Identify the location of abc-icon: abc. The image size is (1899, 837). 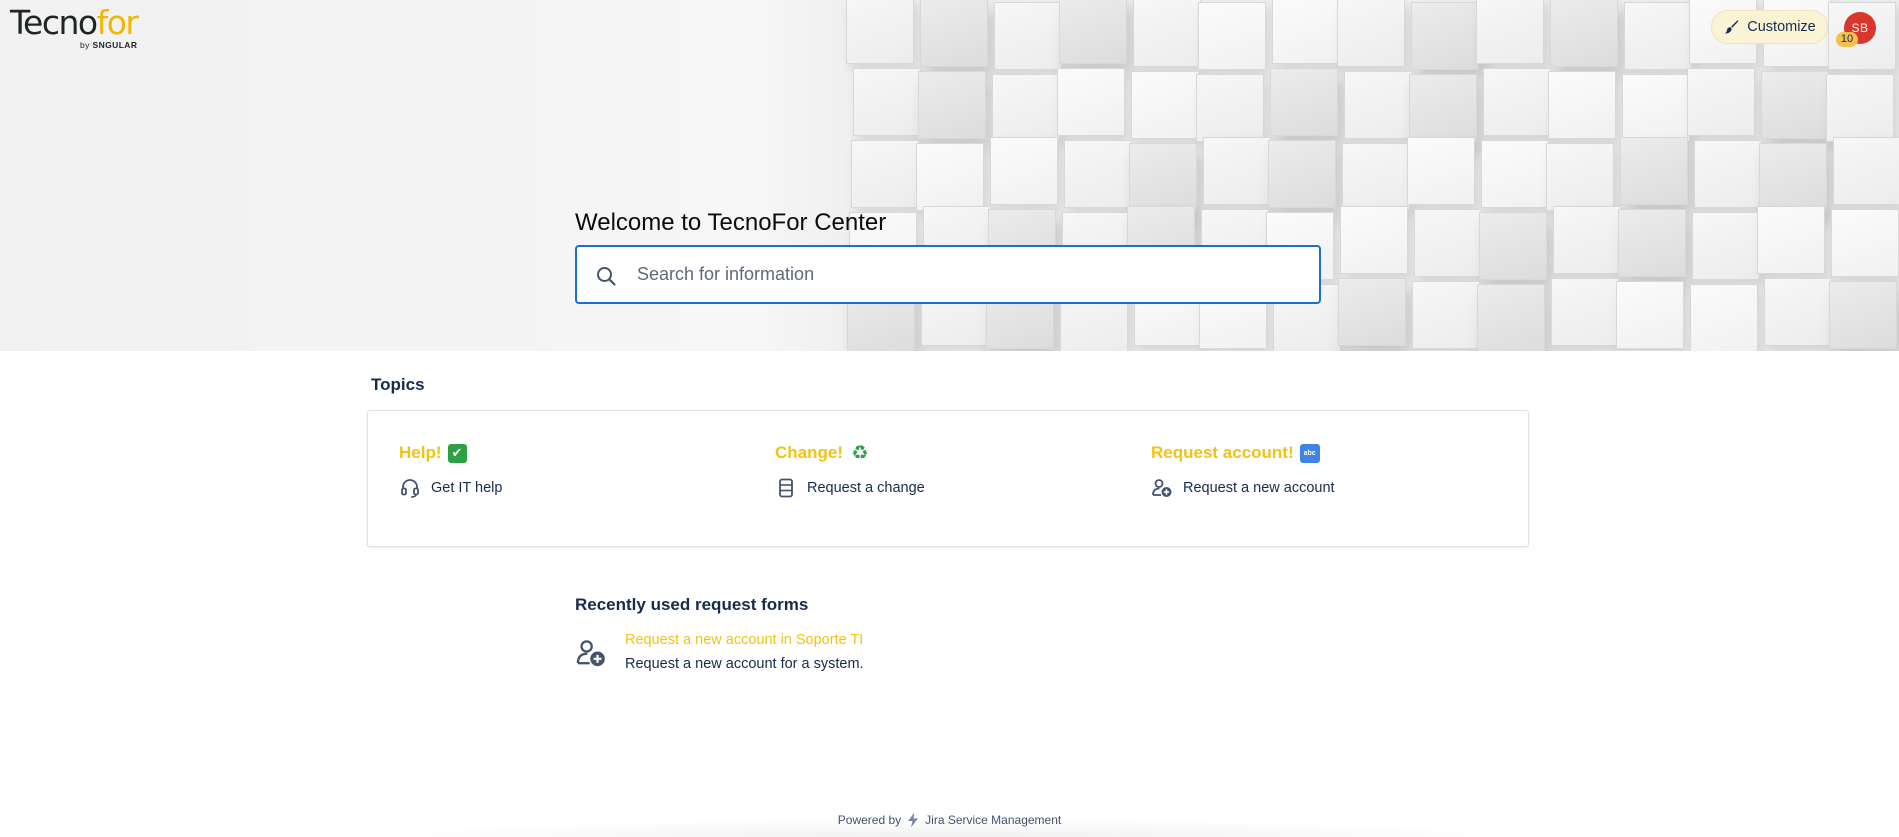
(1309, 453).